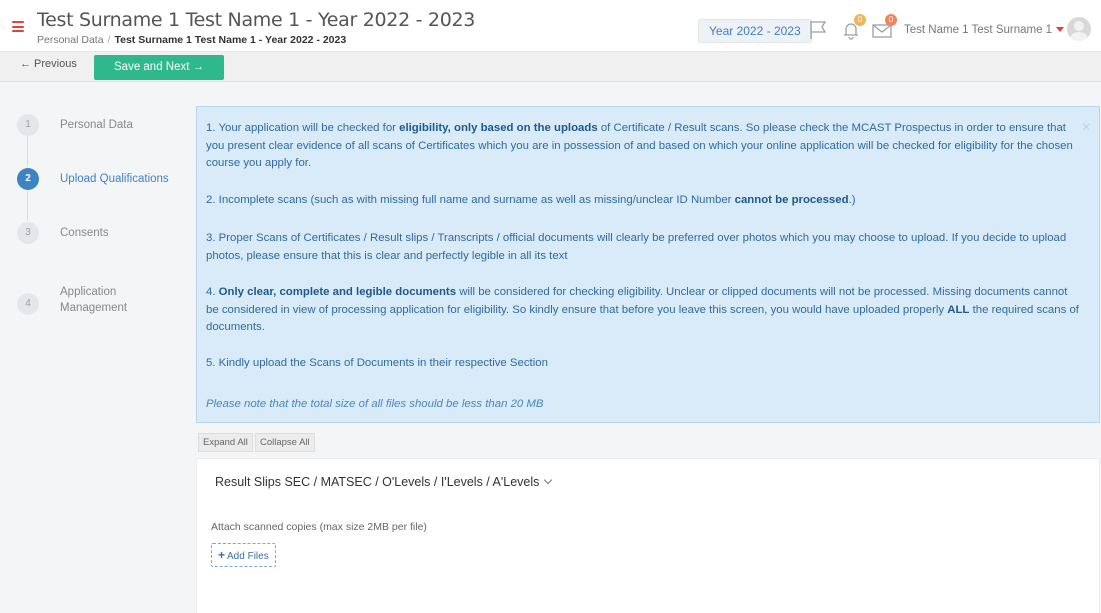 The image size is (1101, 613). What do you see at coordinates (755, 31) in the screenshot?
I see `year-selector: Year 2022 - 2023` at bounding box center [755, 31].